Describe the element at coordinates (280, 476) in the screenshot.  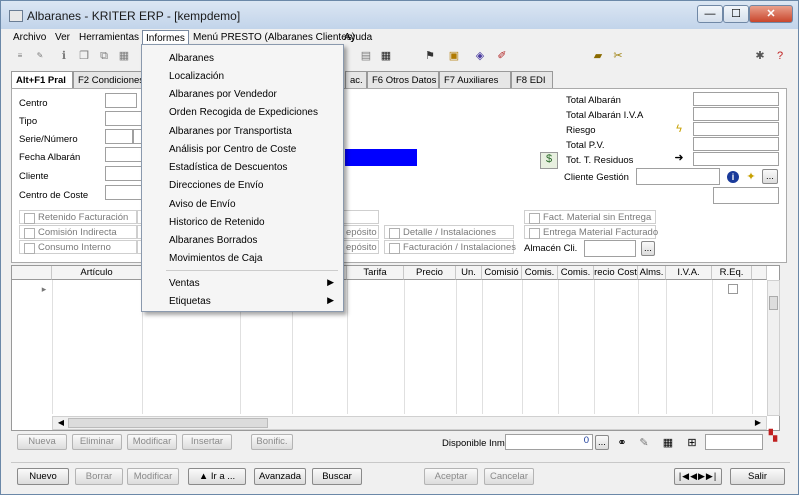
I see `avanzada-button: Avanzada` at that location.